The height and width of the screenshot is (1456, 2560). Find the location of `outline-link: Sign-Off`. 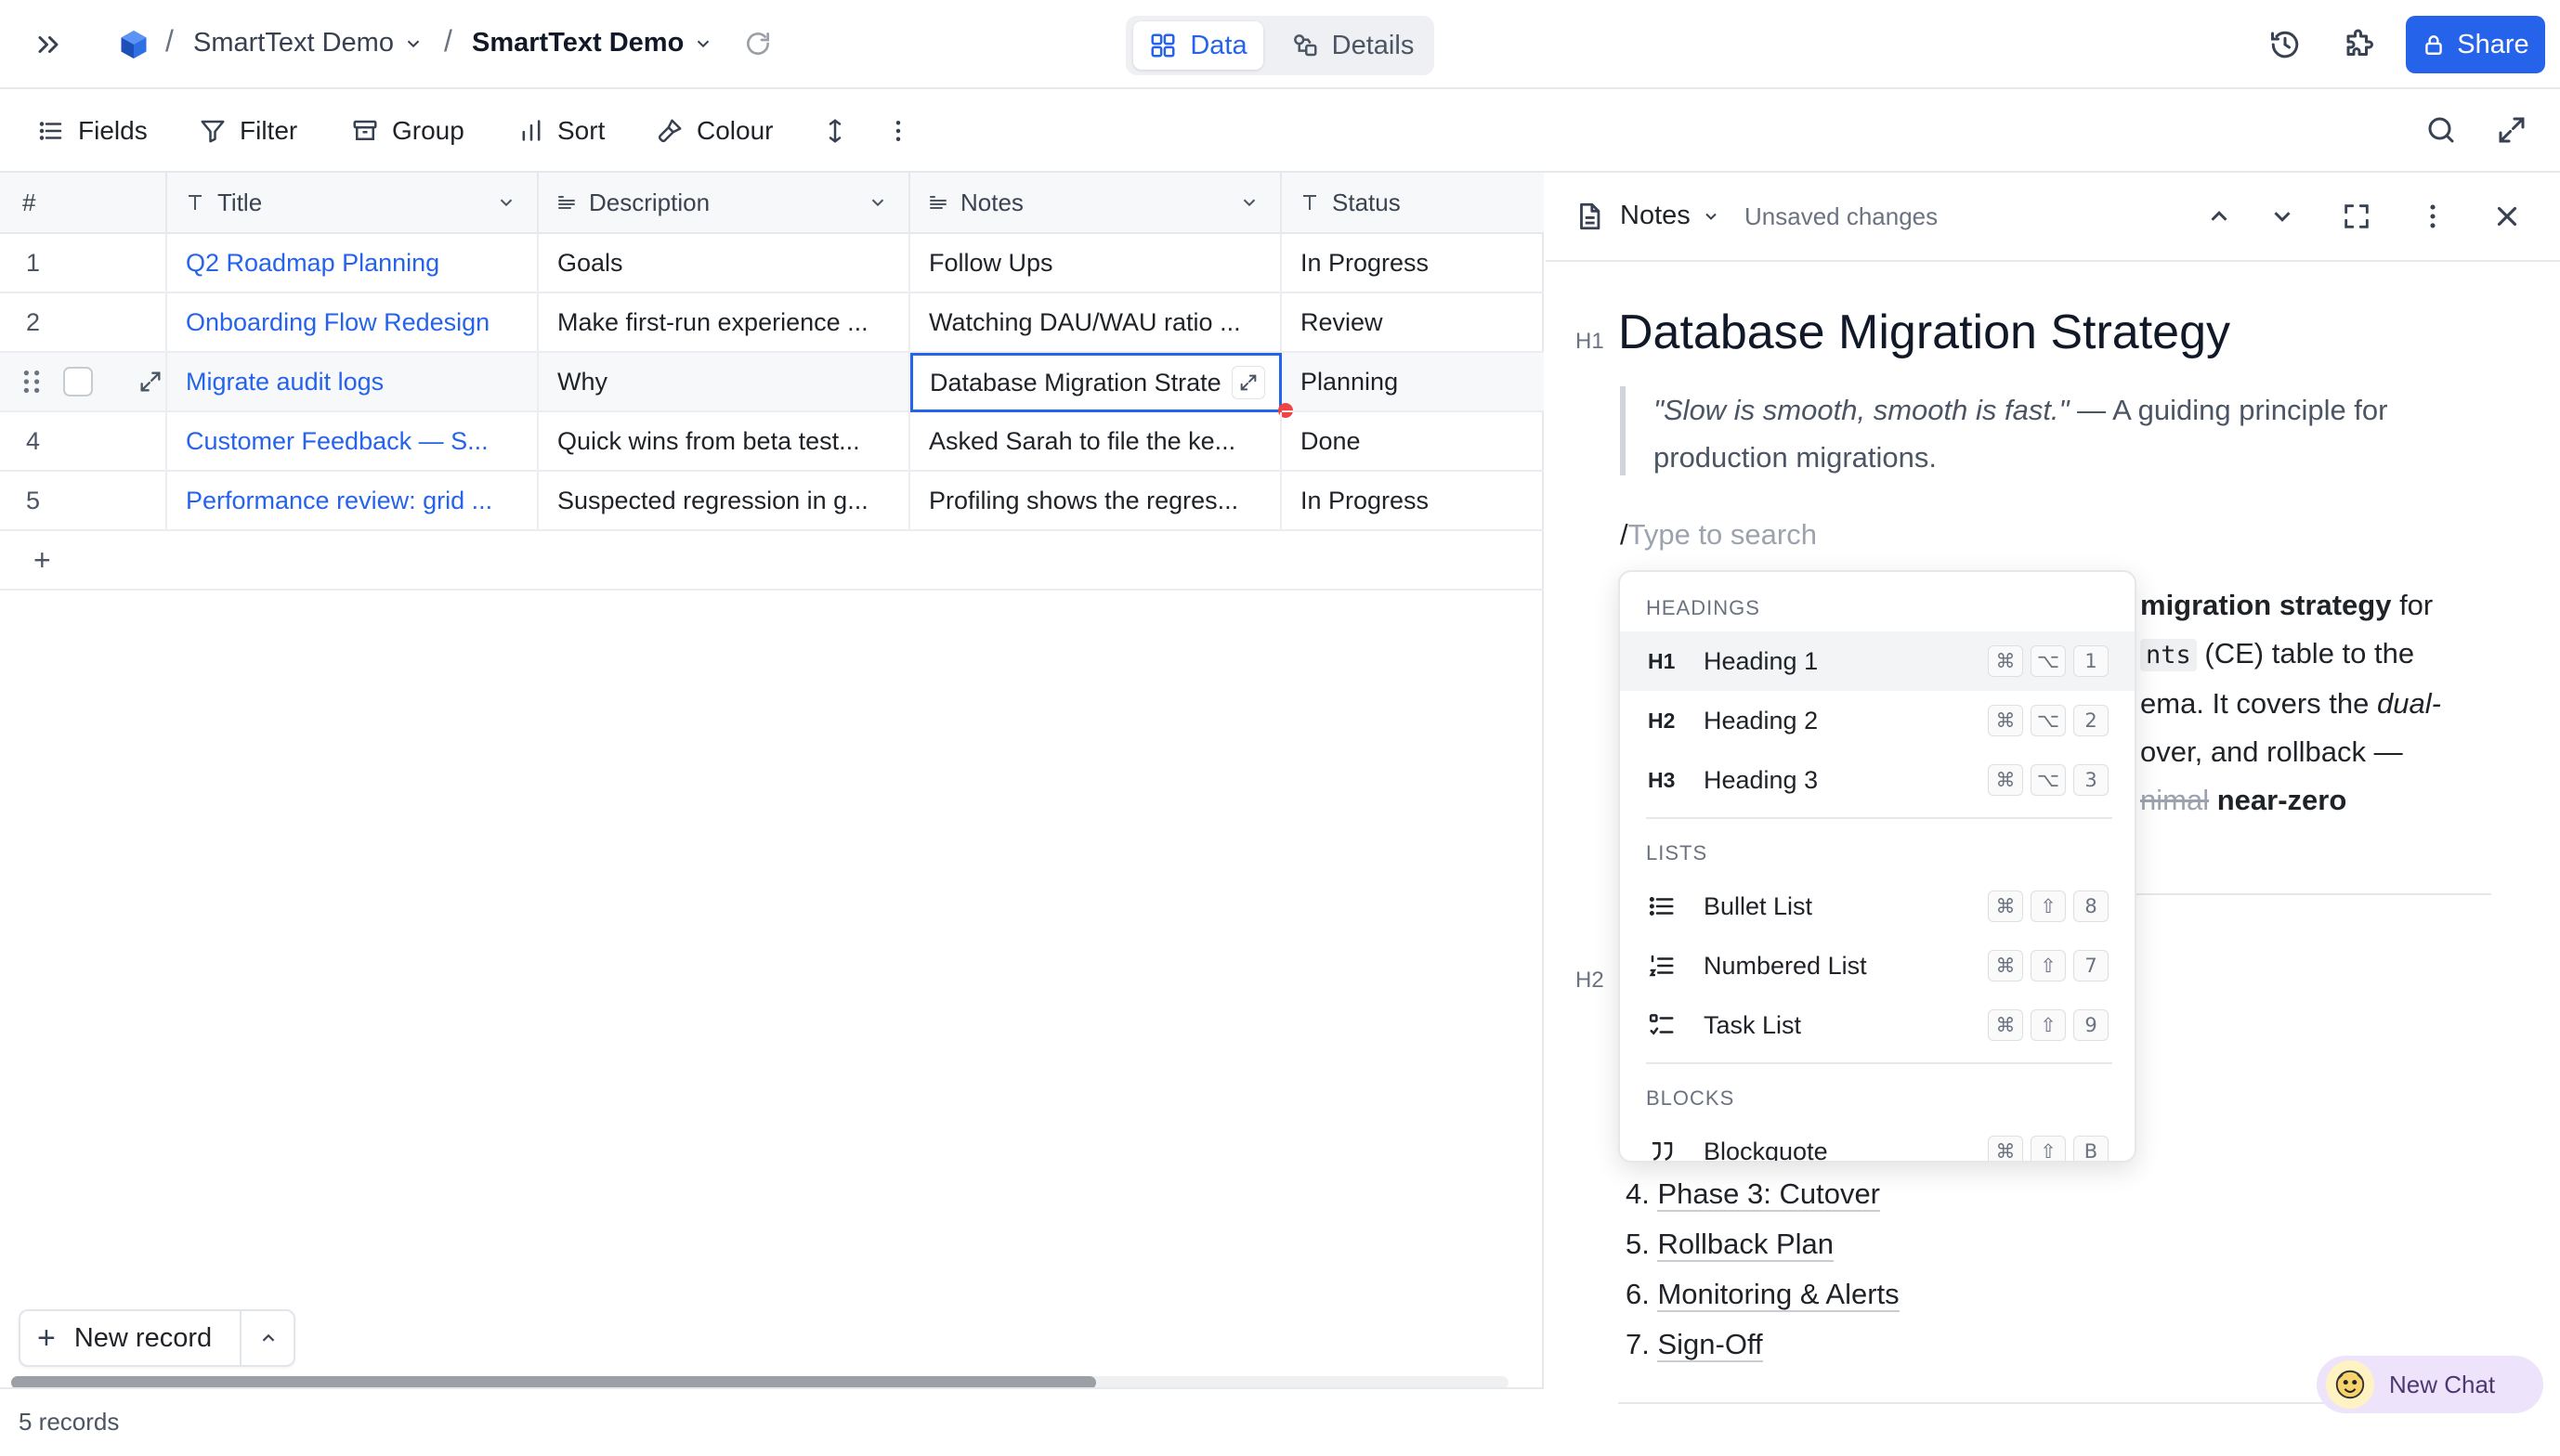

outline-link: Sign-Off is located at coordinates (1710, 1345).